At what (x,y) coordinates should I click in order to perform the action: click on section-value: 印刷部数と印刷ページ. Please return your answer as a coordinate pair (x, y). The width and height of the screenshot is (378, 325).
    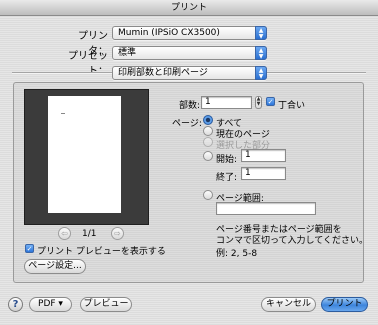
    Looking at the image, I should click on (163, 73).